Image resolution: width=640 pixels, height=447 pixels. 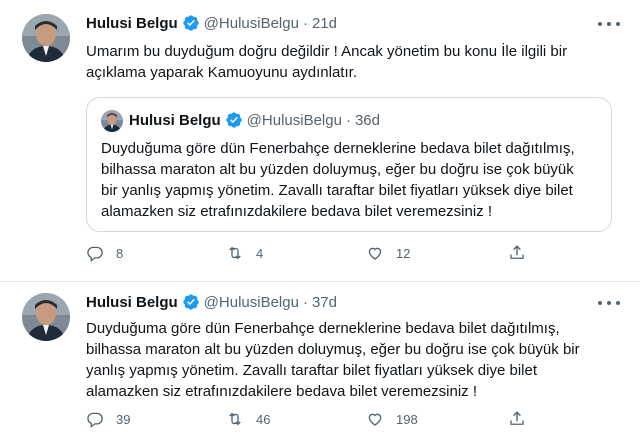 I want to click on retweet-count: 46, so click(x=263, y=419).